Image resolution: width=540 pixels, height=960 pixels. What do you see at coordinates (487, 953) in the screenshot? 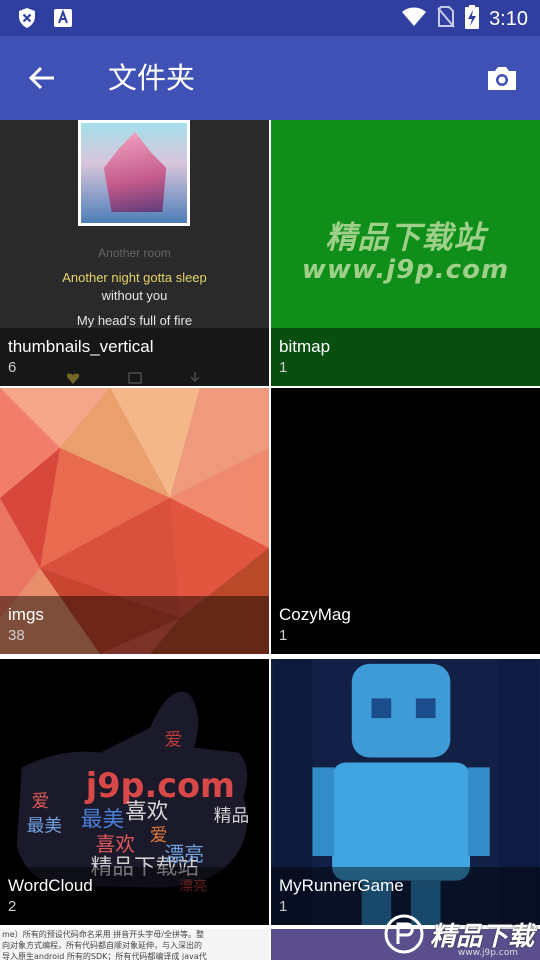
I see `site-watermark-url: www.j9p.com` at bounding box center [487, 953].